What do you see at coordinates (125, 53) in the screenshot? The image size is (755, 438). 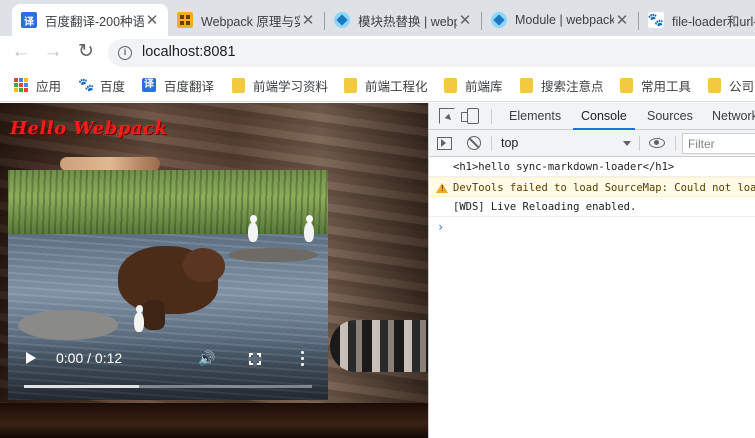 I see `info-icon: i` at bounding box center [125, 53].